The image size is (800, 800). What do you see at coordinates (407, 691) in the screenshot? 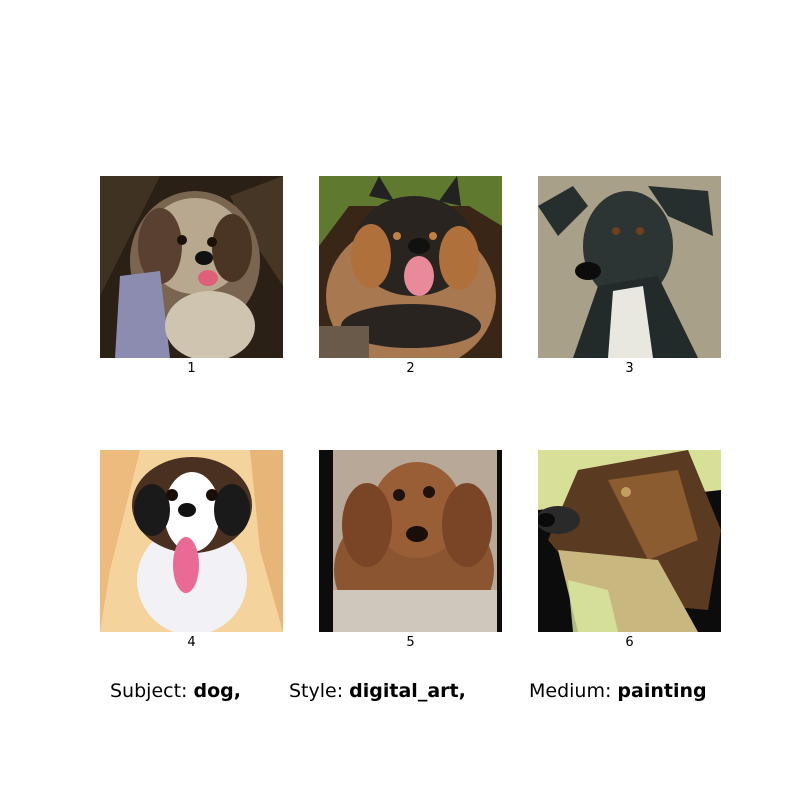
I see `style-value: digital_art,` at bounding box center [407, 691].